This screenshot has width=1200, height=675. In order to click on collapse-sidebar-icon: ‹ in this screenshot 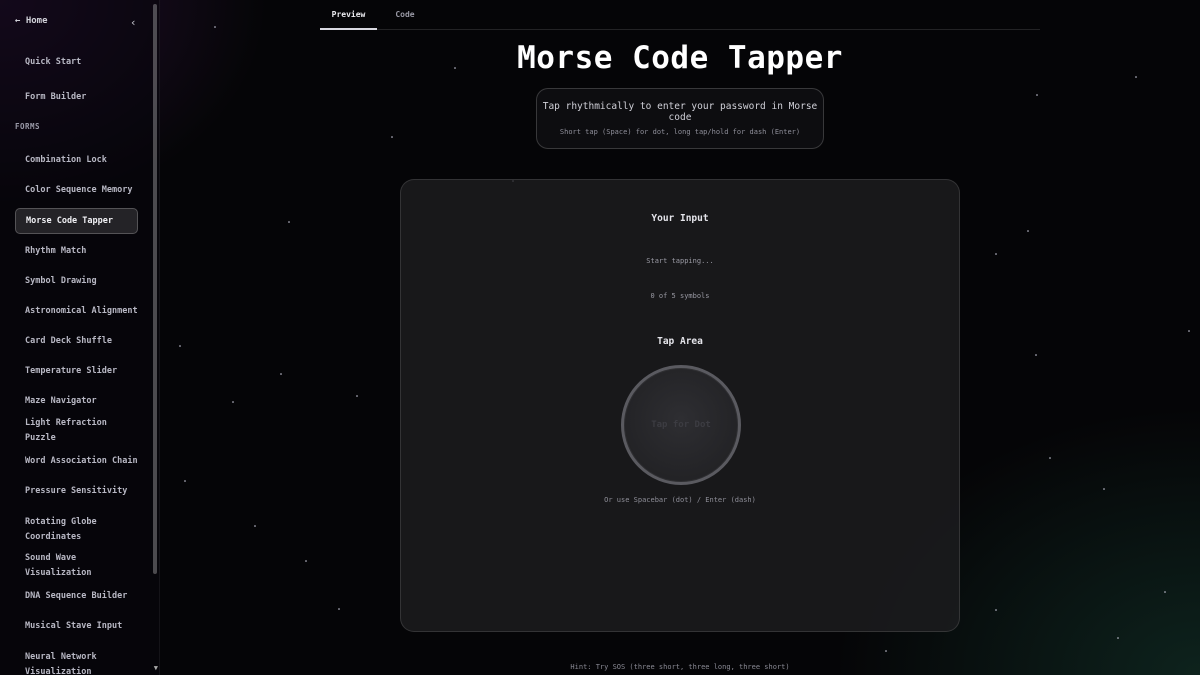, I will do `click(133, 22)`.